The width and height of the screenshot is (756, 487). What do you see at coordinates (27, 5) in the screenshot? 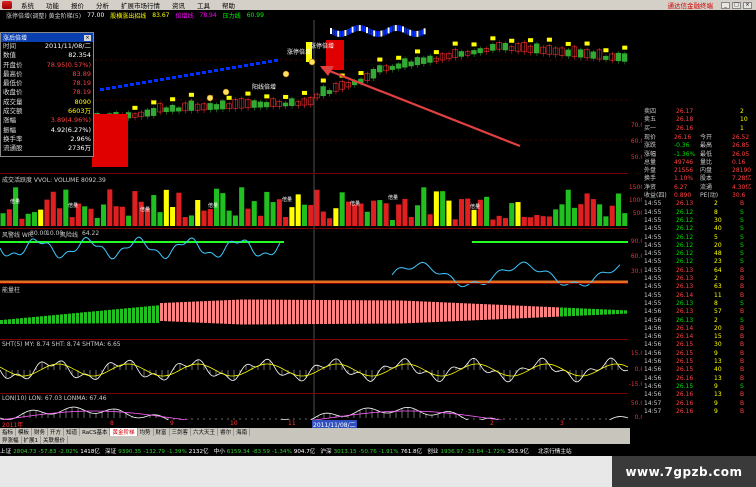
I see `menu-item-system: 系统` at bounding box center [27, 5].